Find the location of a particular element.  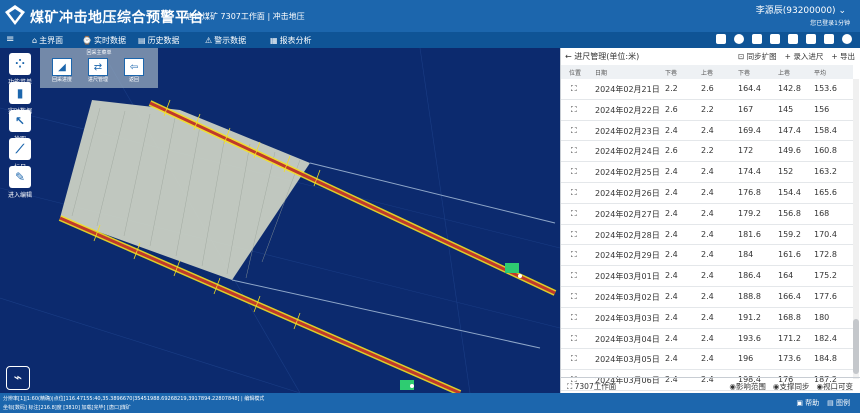

layers-icon: ⌁ is located at coordinates (18, 378).